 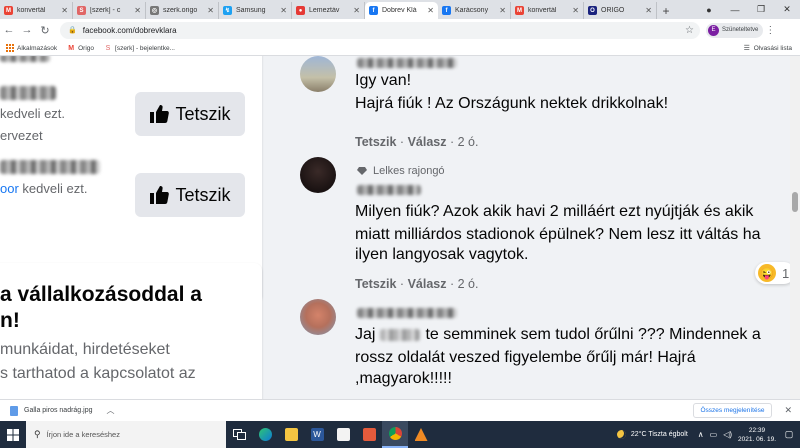 I want to click on blurred-author, so click(x=407, y=63).